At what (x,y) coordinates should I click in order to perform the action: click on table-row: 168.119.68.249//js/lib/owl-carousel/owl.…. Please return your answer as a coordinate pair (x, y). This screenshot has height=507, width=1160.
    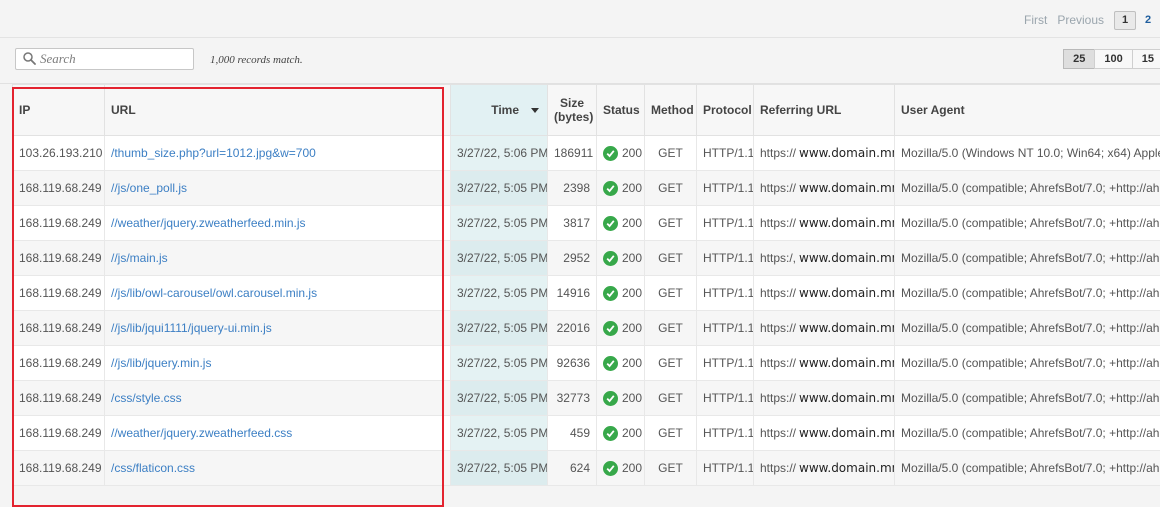
    Looking at the image, I should click on (586, 293).